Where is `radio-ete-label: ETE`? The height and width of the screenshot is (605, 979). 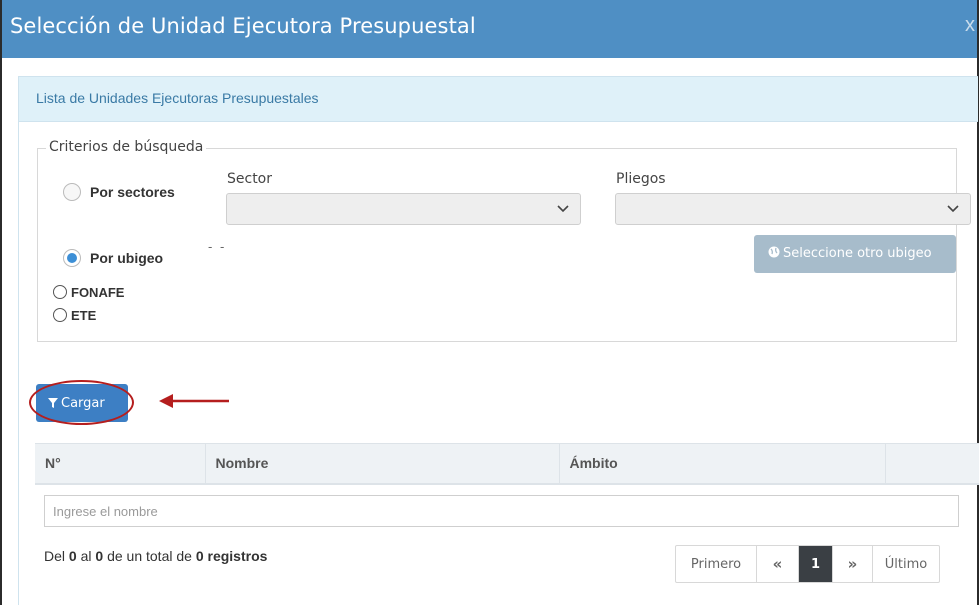 radio-ete-label: ETE is located at coordinates (83, 315).